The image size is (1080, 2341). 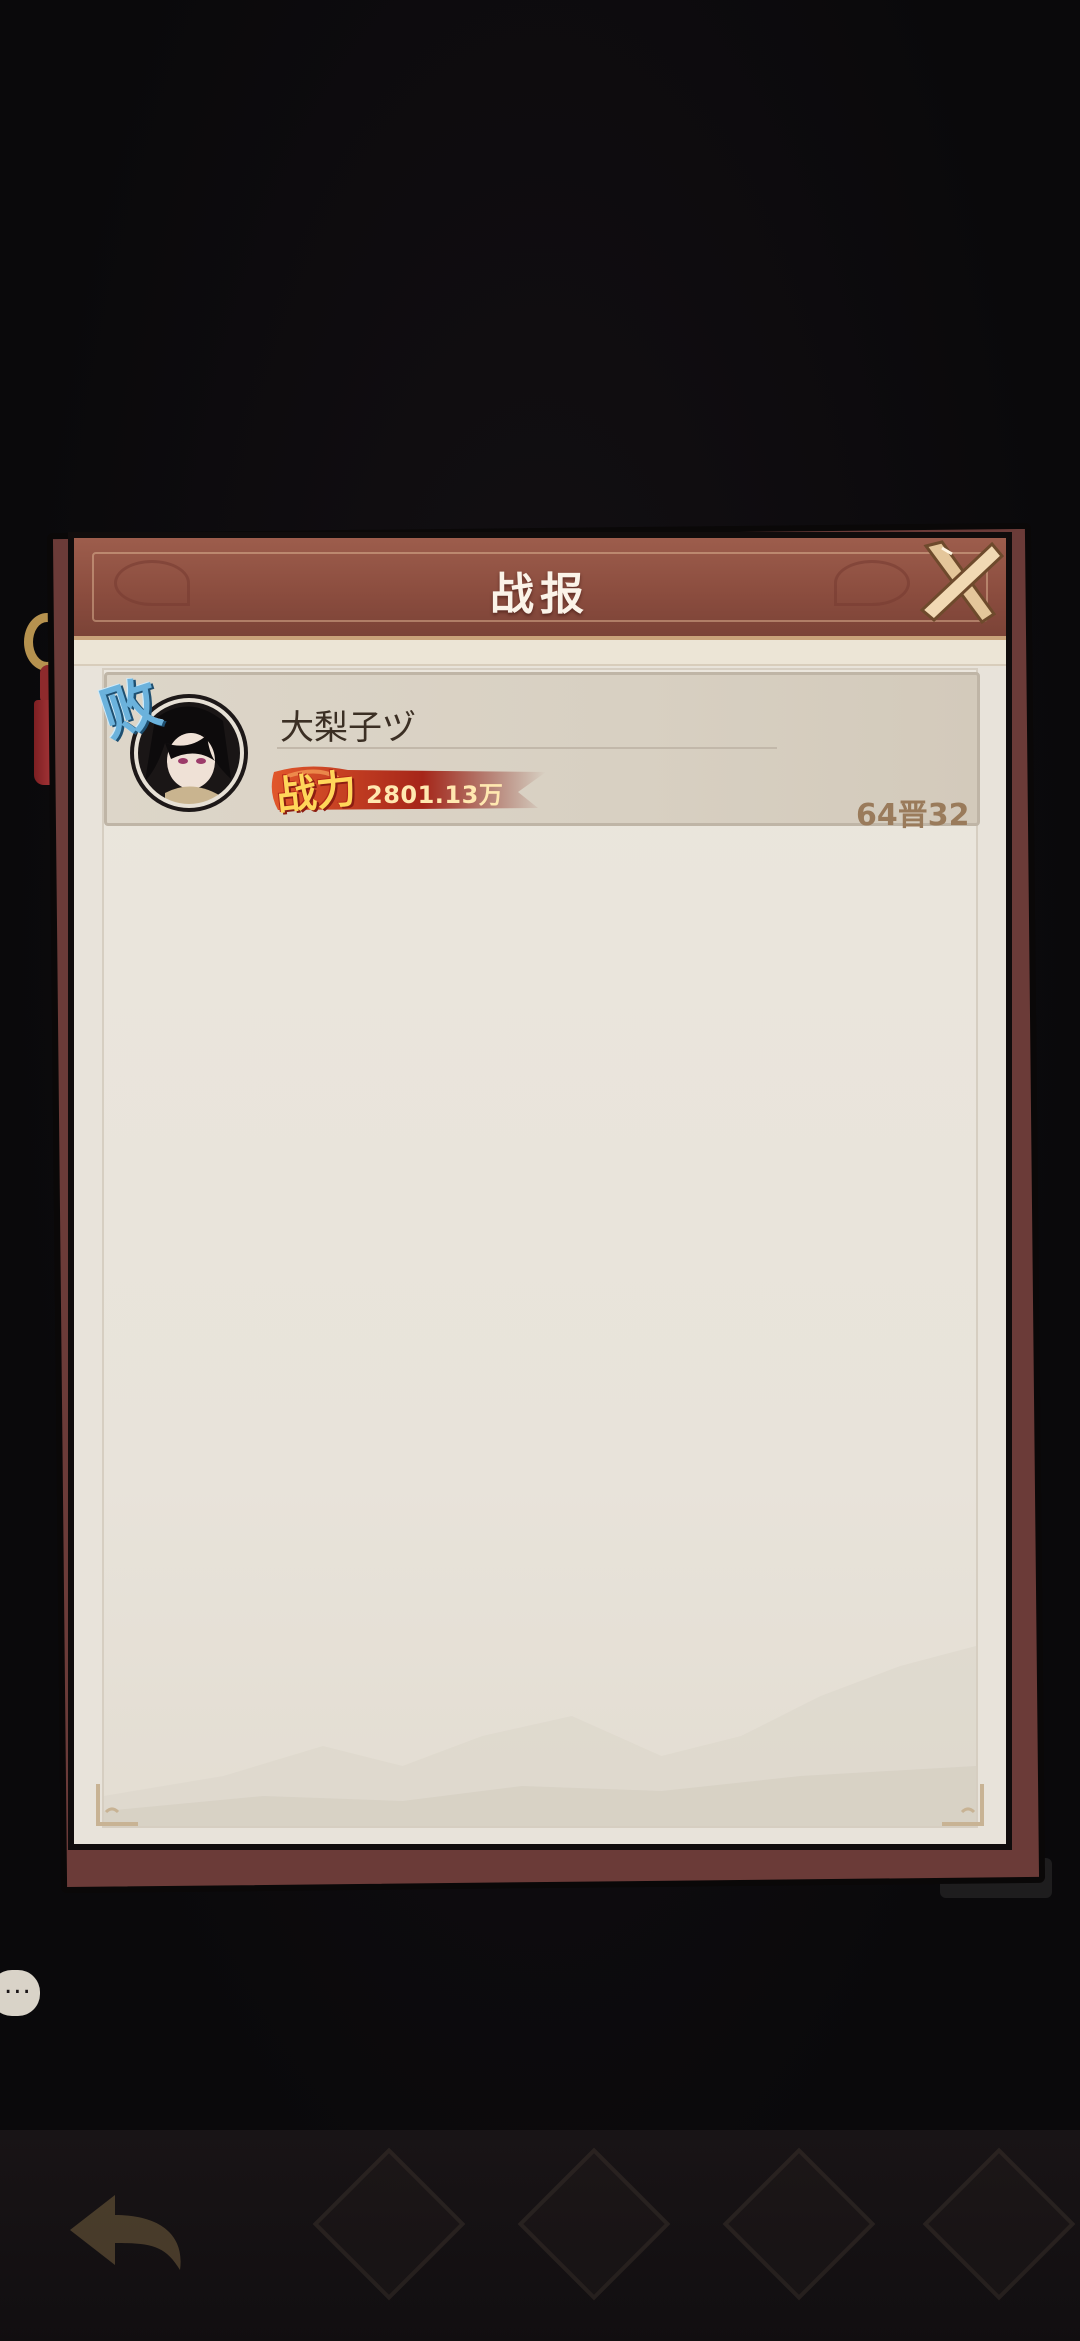 What do you see at coordinates (125, 2232) in the screenshot?
I see `back-arrow-icon` at bounding box center [125, 2232].